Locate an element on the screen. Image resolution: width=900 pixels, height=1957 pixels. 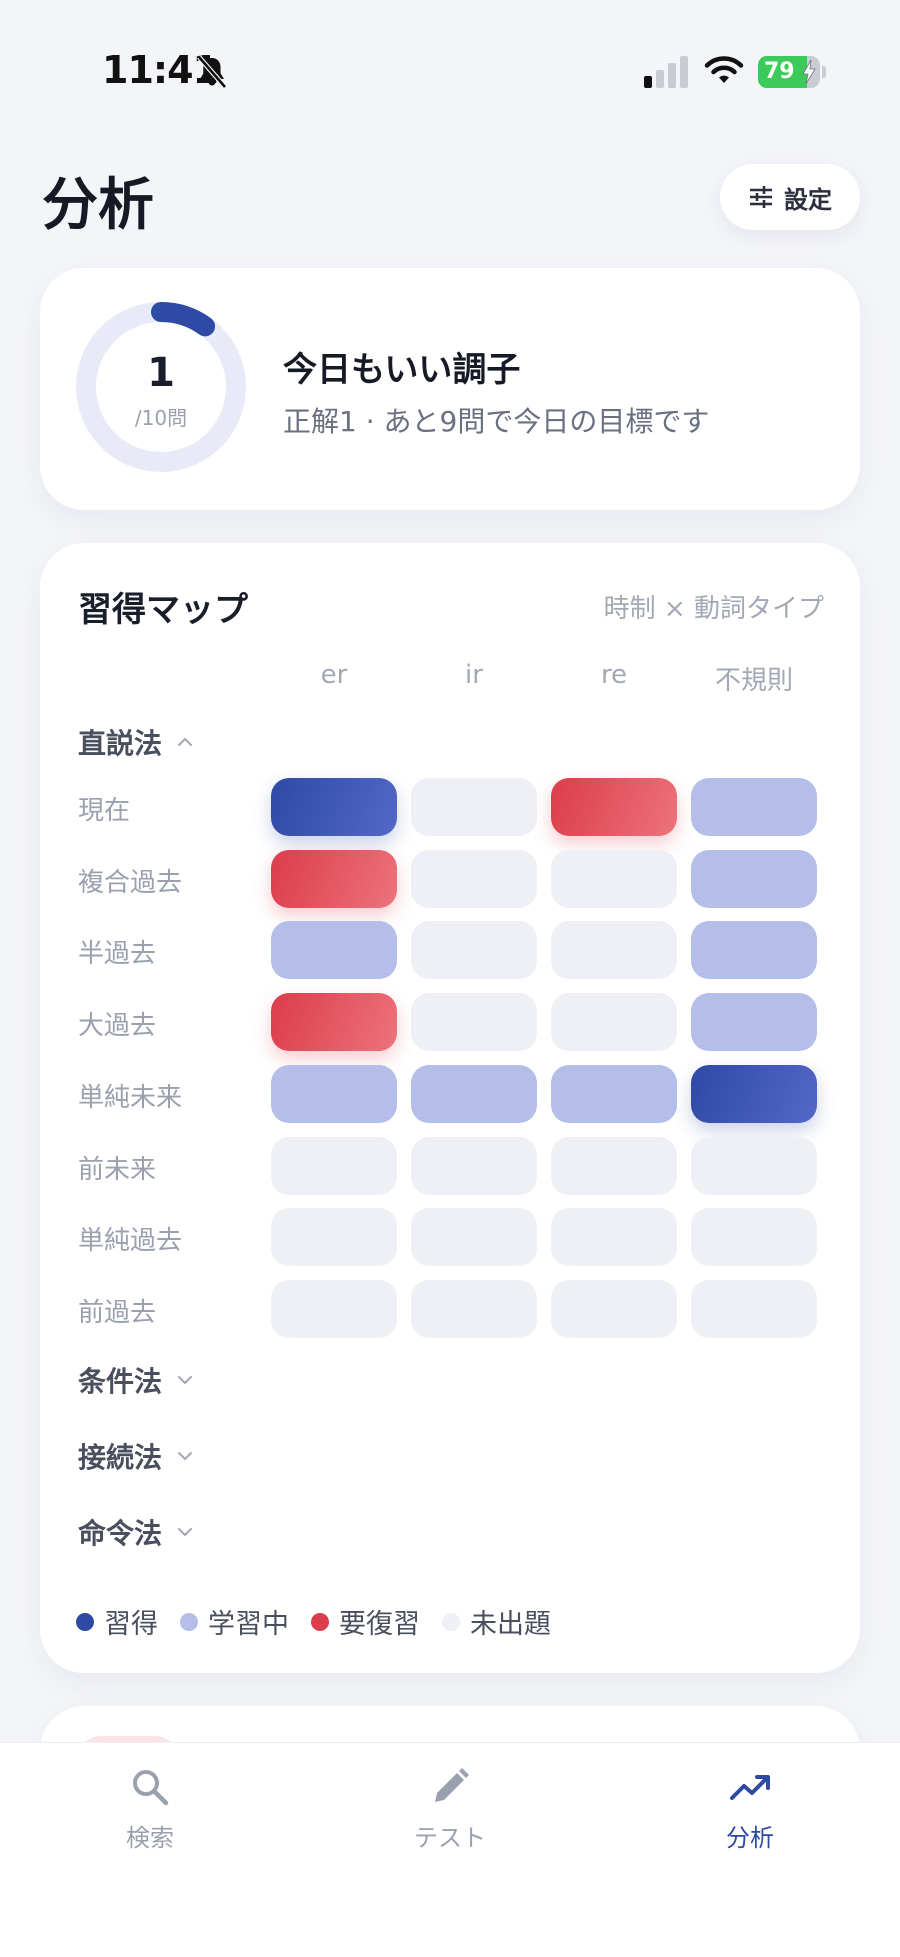
column-header: ir is located at coordinates (474, 675).